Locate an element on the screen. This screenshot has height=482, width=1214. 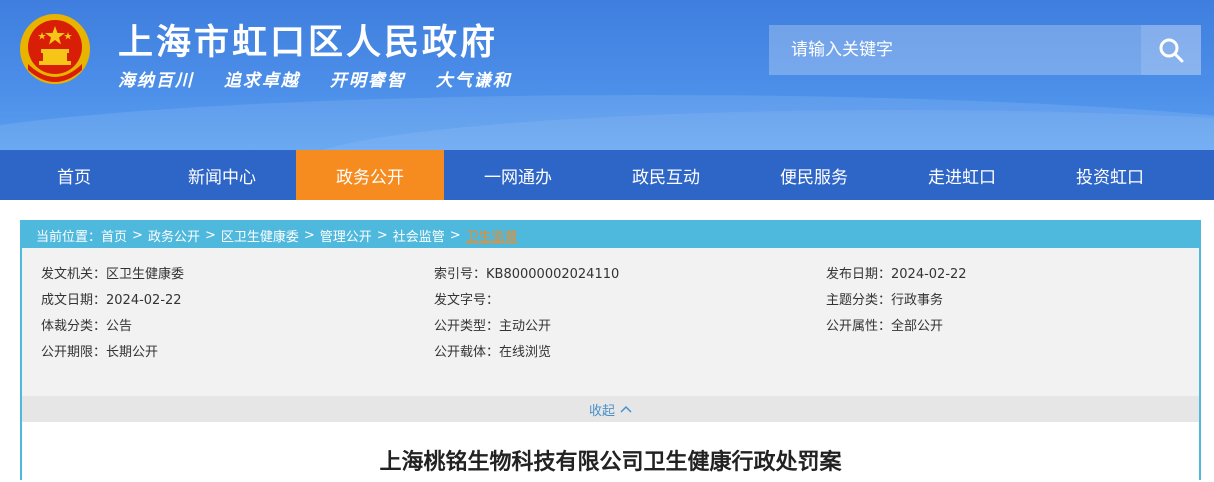
slogan-phrase: 海纳百川 is located at coordinates (156, 81).